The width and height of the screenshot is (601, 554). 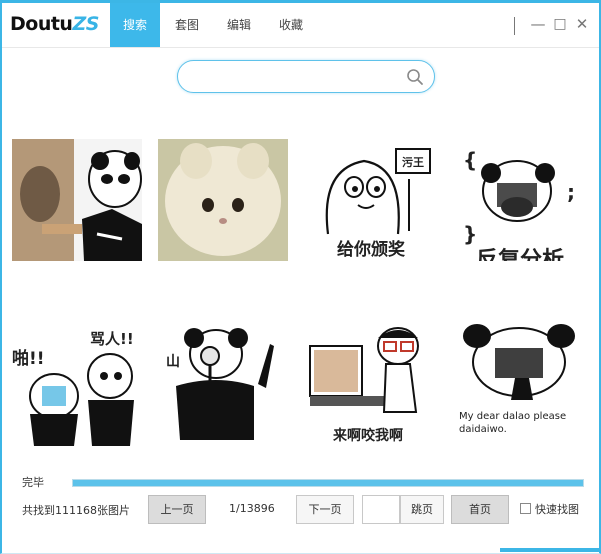 What do you see at coordinates (291, 25) in the screenshot?
I see `tab-favorites: 收藏` at bounding box center [291, 25].